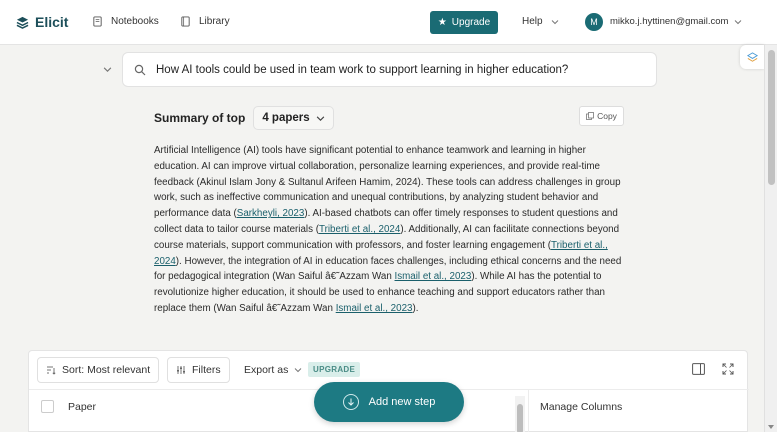 Image resolution: width=777 pixels, height=432 pixels. I want to click on side-panel-icon, so click(698, 369).